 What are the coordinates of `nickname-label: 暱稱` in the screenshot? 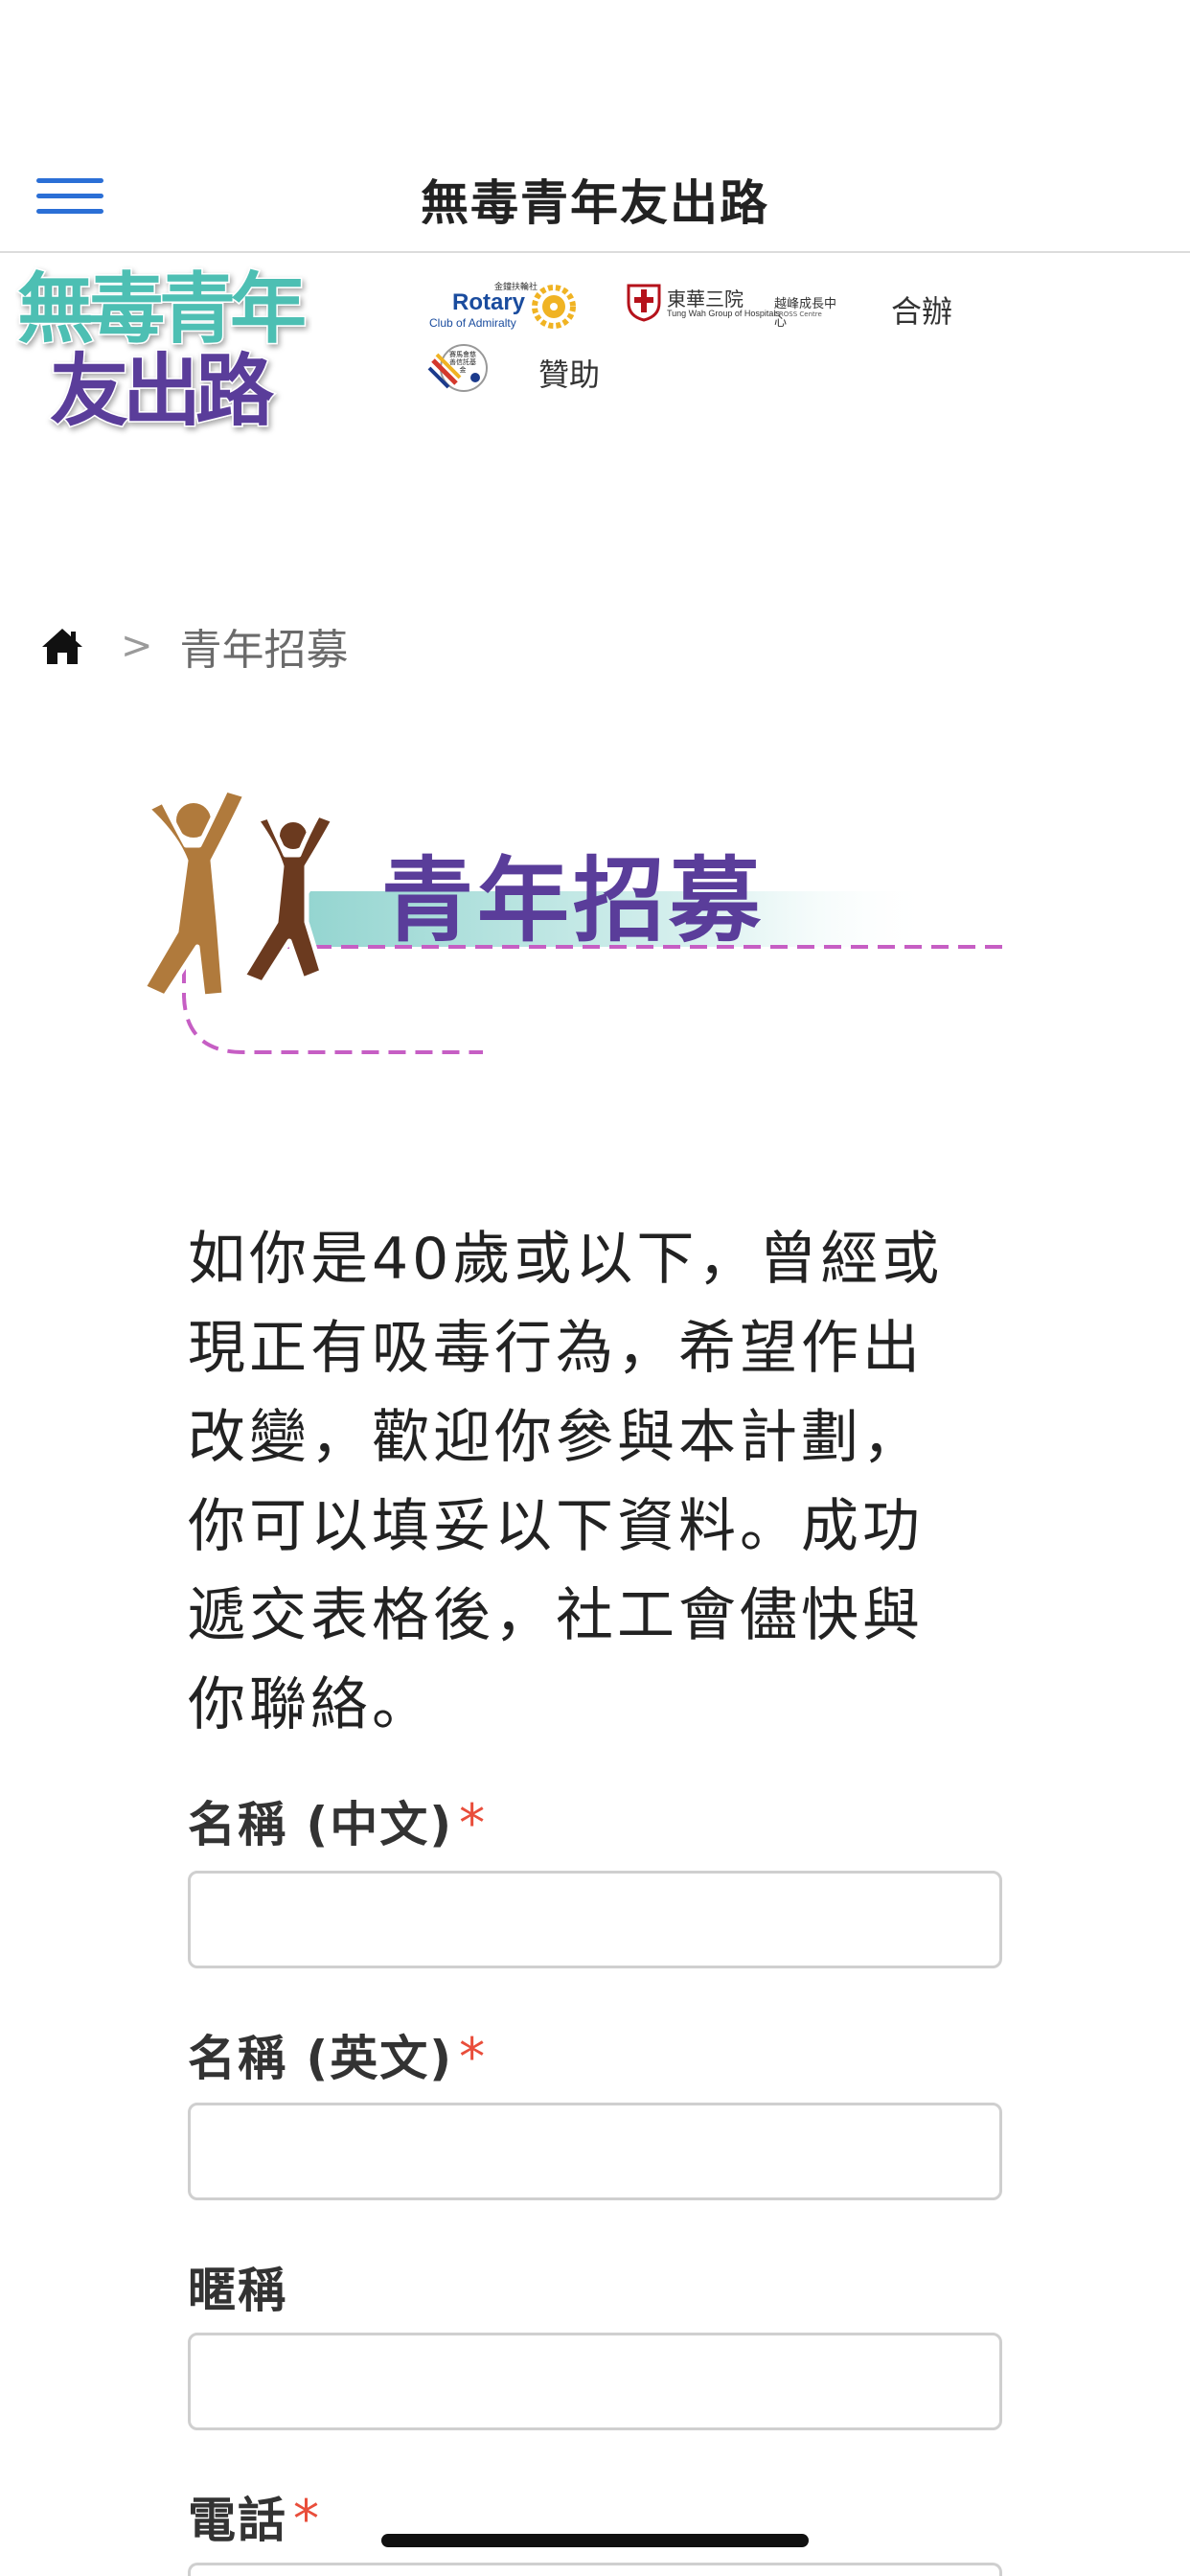 It's located at (238, 2290).